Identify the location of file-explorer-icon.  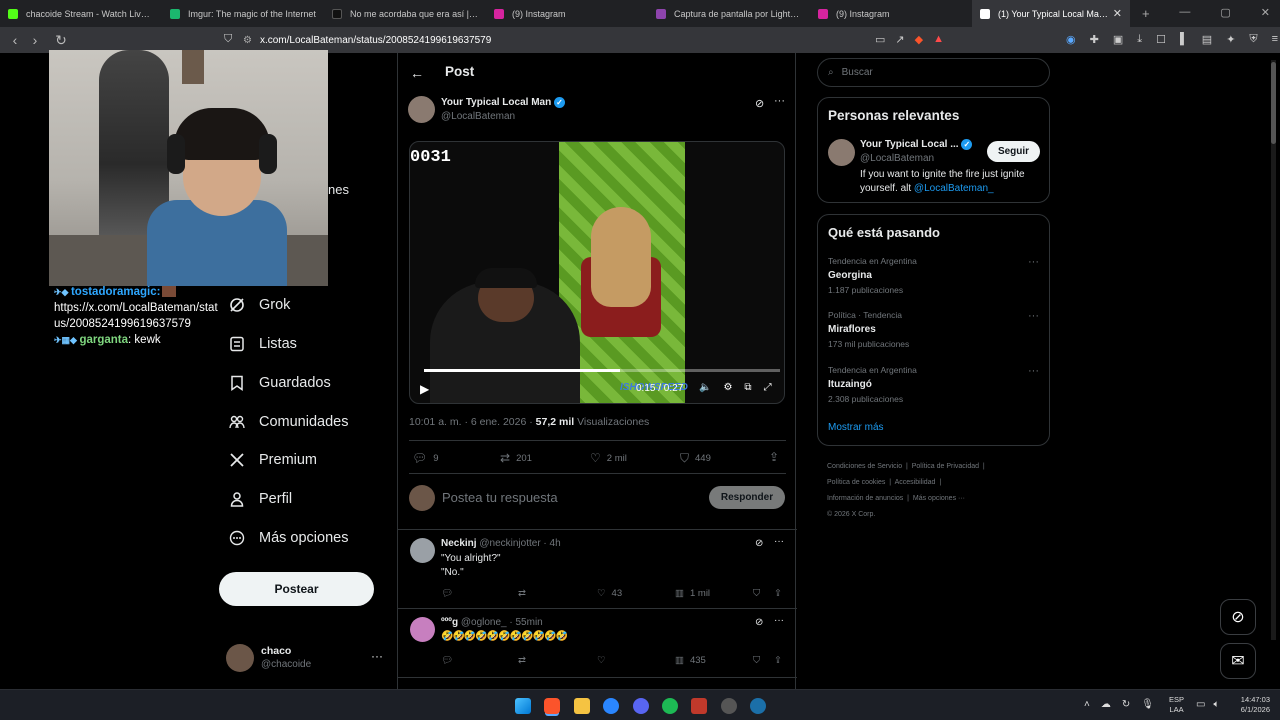
(582, 706).